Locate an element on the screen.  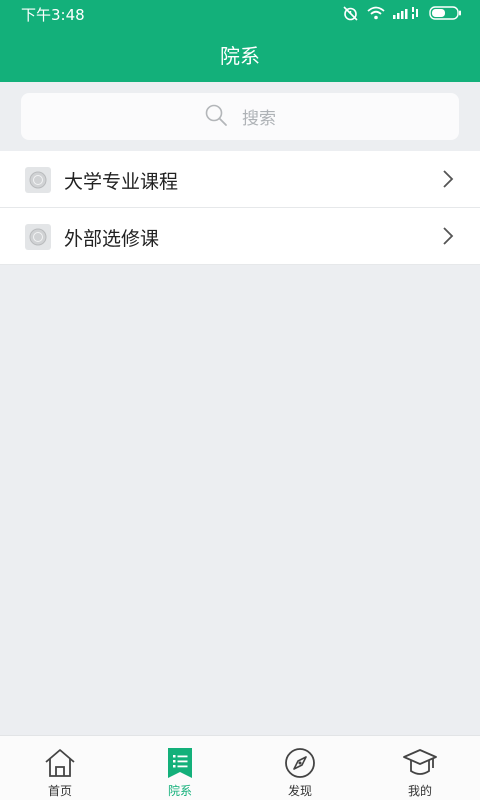
status-time: 下午3:48 is located at coordinates (53, 15).